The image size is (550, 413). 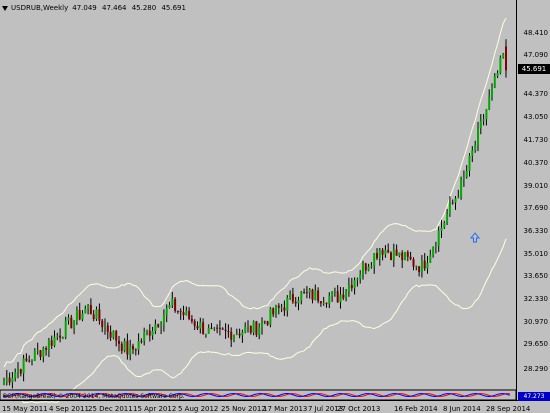 What do you see at coordinates (25, 409) in the screenshot?
I see `date-tick-label: 15 May 2011` at bounding box center [25, 409].